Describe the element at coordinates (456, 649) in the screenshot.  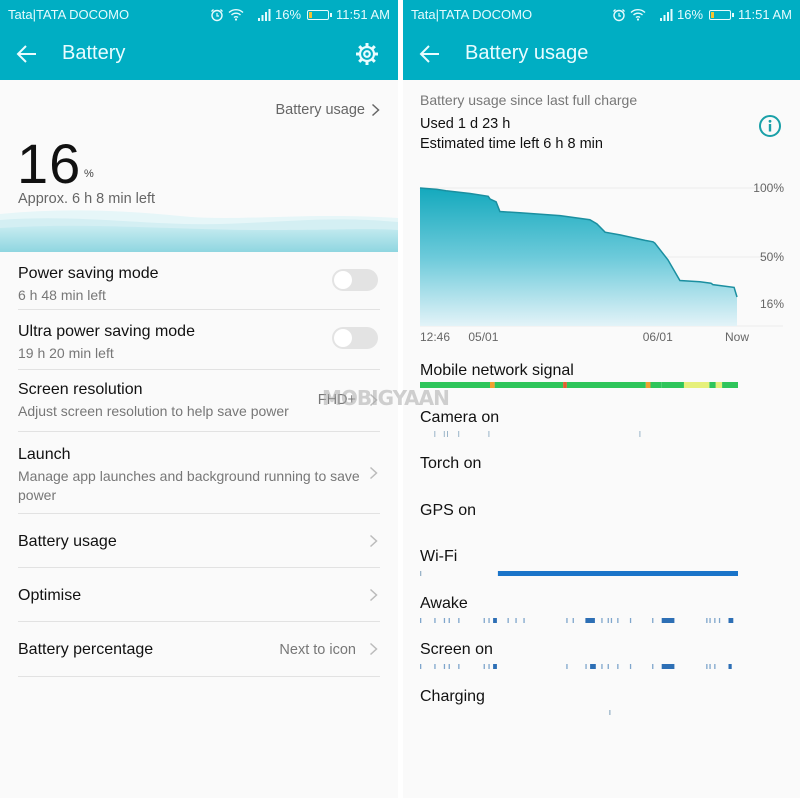
I see `track-label-screen-on: Screen on` at that location.